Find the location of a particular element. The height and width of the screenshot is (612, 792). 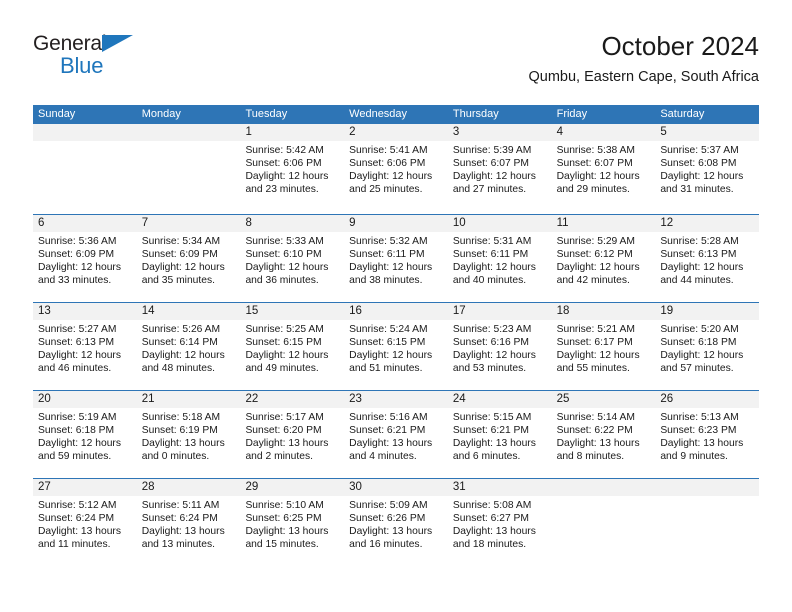

day-number: 4 is located at coordinates (559, 132).